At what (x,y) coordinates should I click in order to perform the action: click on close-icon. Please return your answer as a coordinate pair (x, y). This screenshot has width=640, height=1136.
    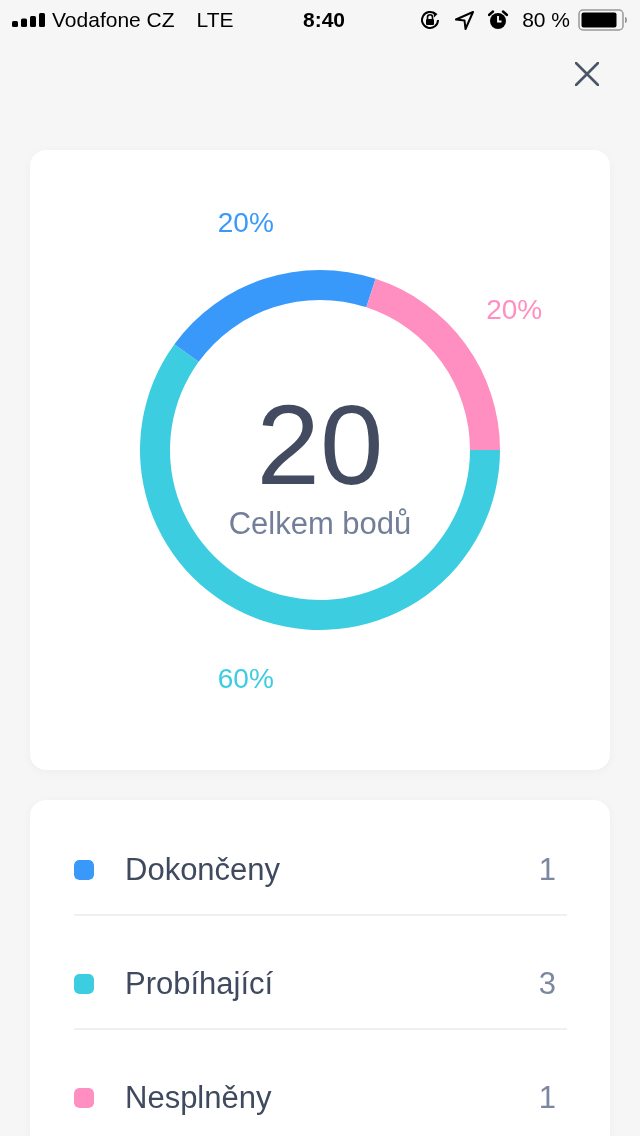
    Looking at the image, I should click on (587, 74).